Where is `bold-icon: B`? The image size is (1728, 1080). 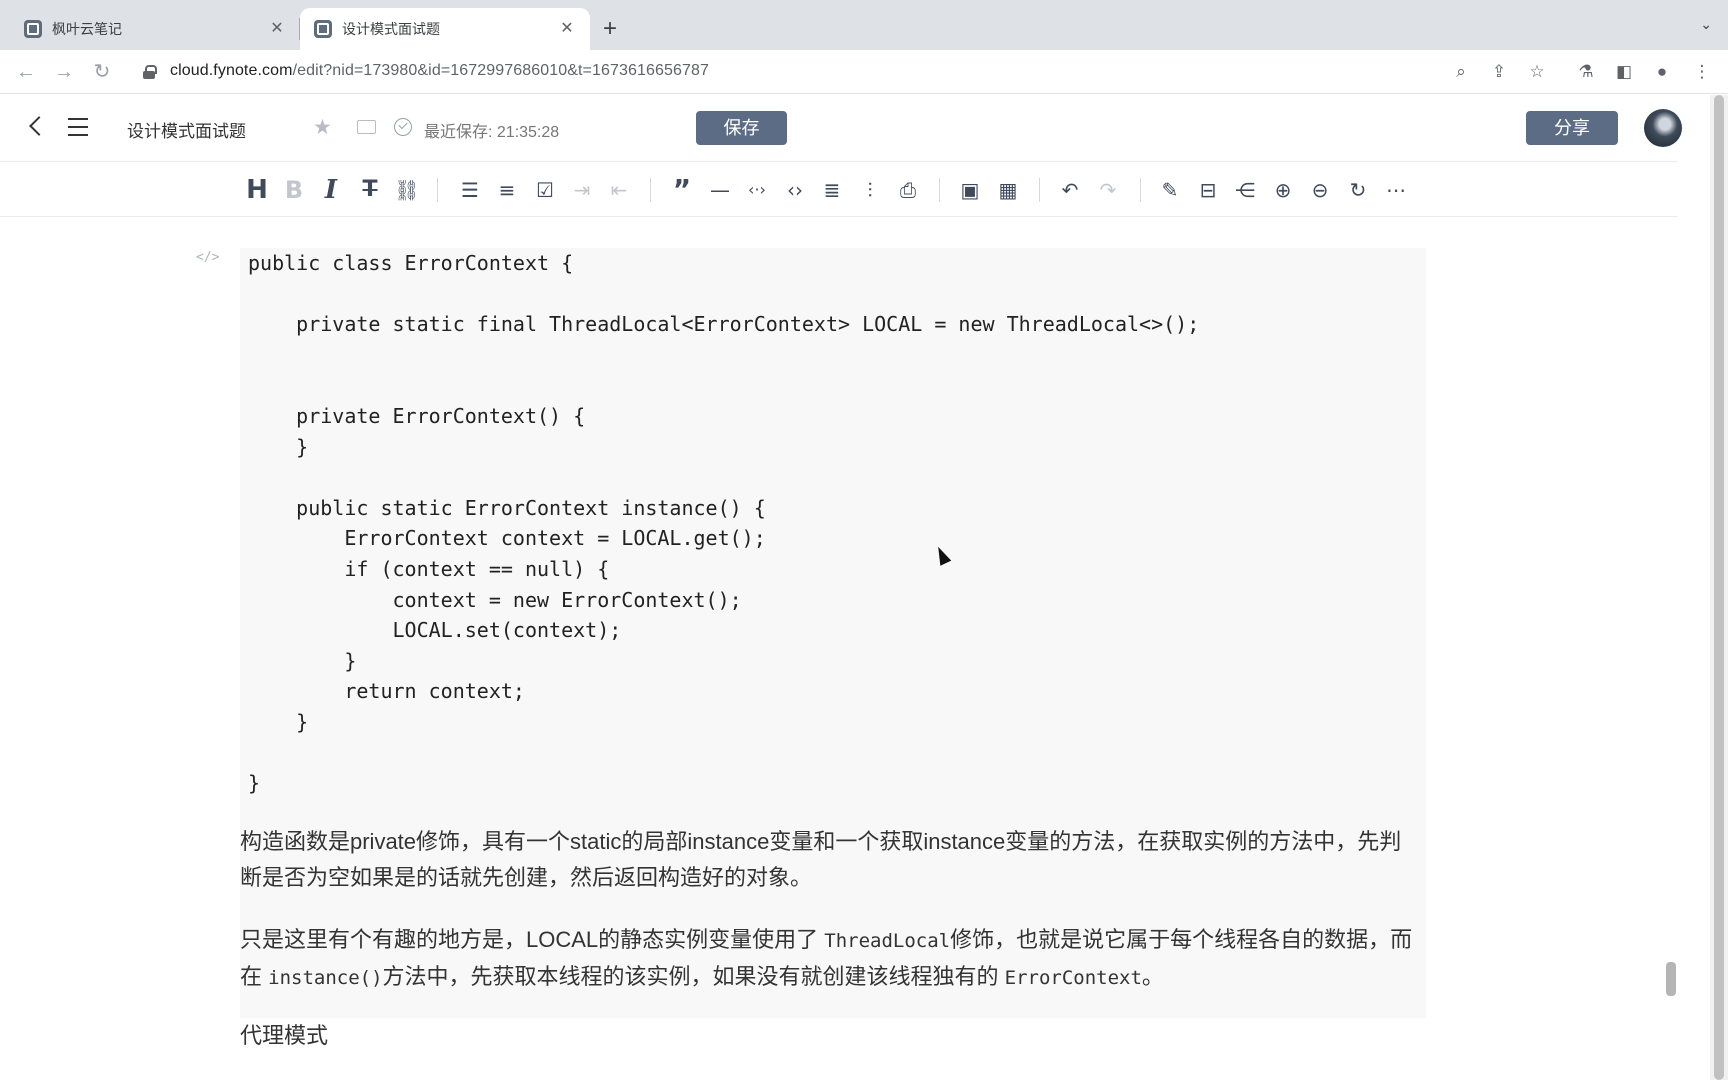 bold-icon: B is located at coordinates (294, 190).